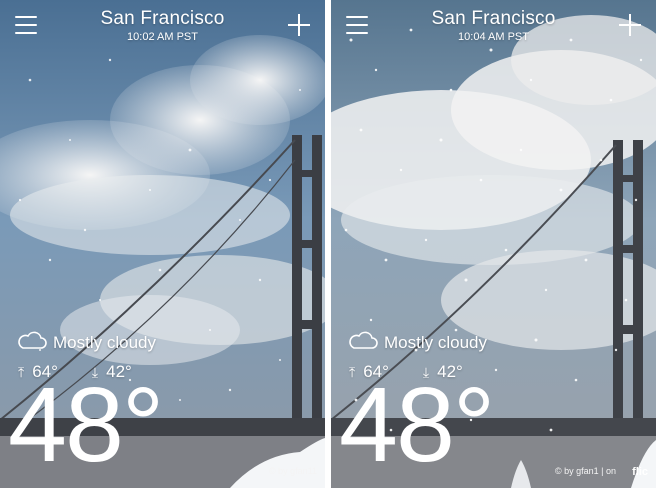  Describe the element at coordinates (640, 472) in the screenshot. I see `flickr-logo: flic` at that location.